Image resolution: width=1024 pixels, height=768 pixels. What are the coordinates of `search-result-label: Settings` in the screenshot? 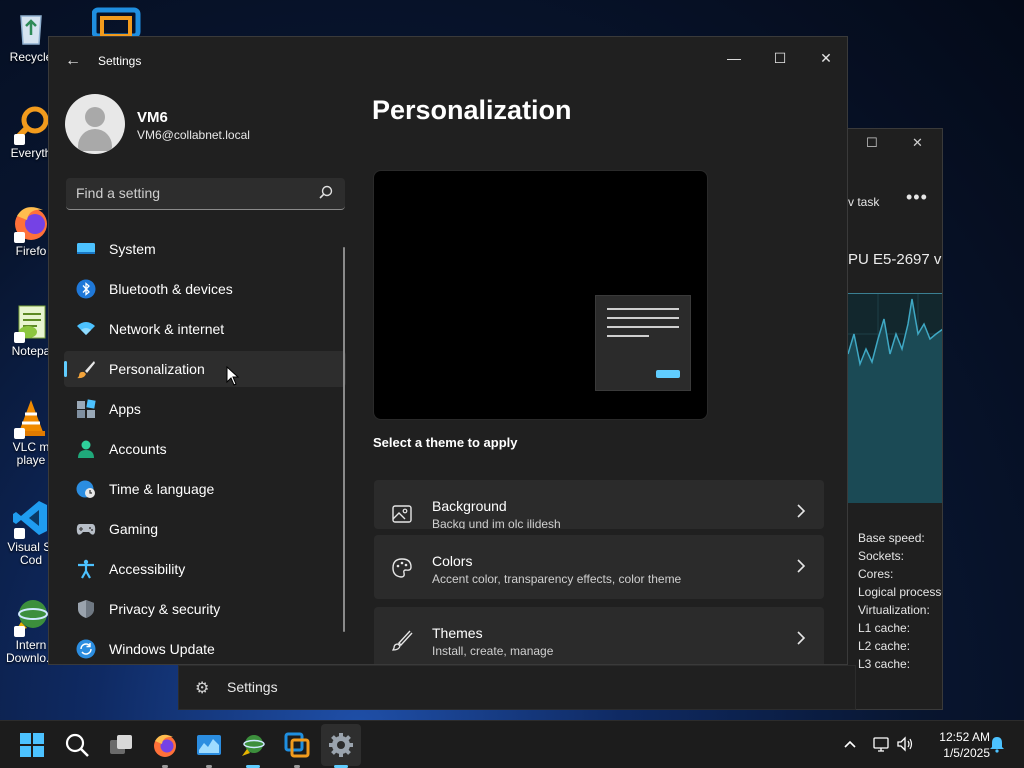 It's located at (252, 687).